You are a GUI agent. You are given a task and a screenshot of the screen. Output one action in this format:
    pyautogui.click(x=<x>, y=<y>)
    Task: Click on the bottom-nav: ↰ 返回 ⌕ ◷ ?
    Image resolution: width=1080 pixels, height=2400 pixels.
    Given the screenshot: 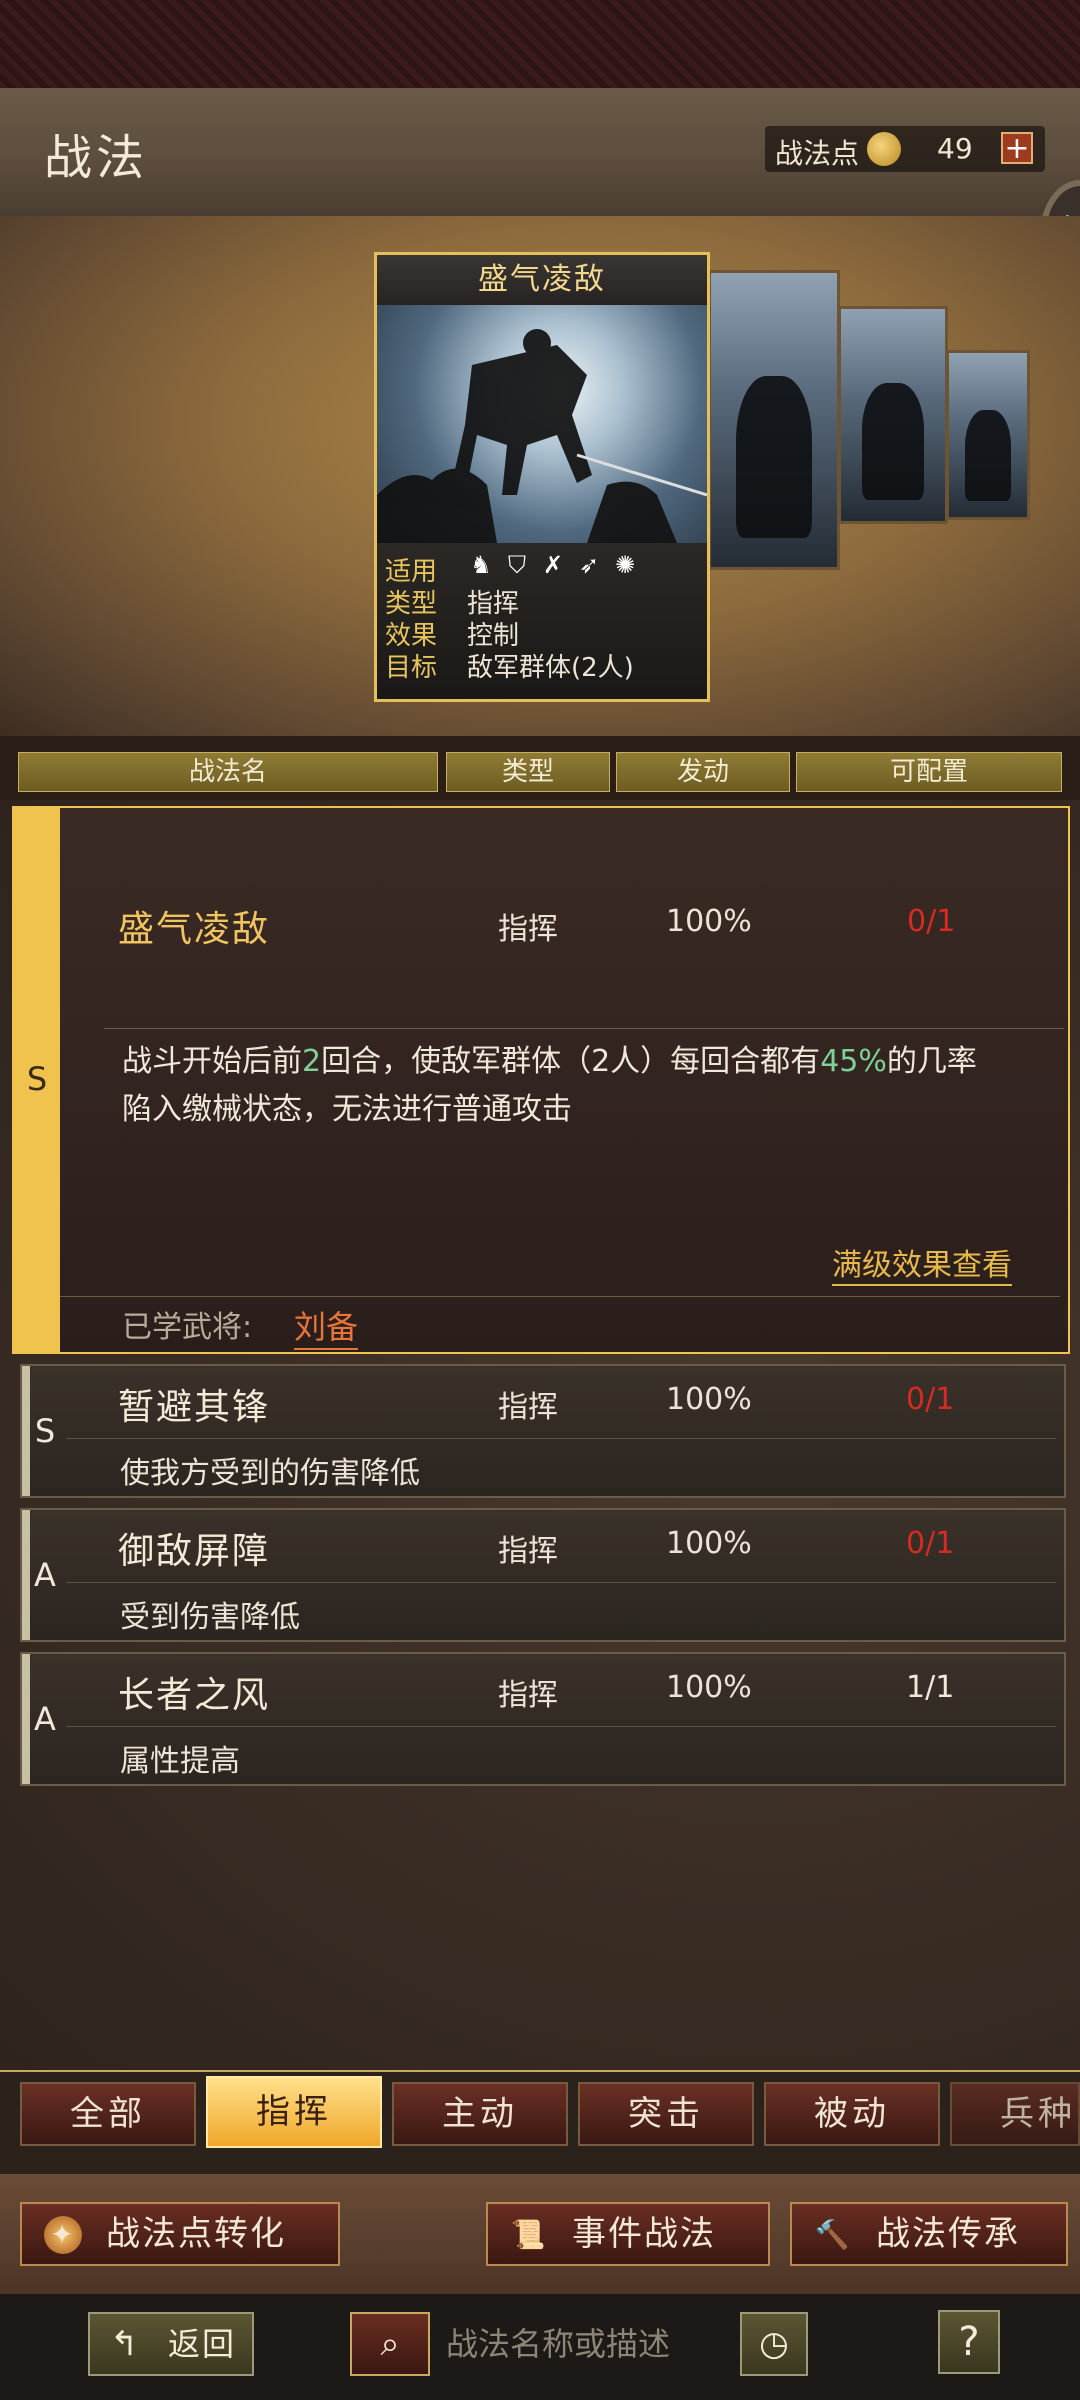 What is the action you would take?
    pyautogui.click(x=540, y=2347)
    